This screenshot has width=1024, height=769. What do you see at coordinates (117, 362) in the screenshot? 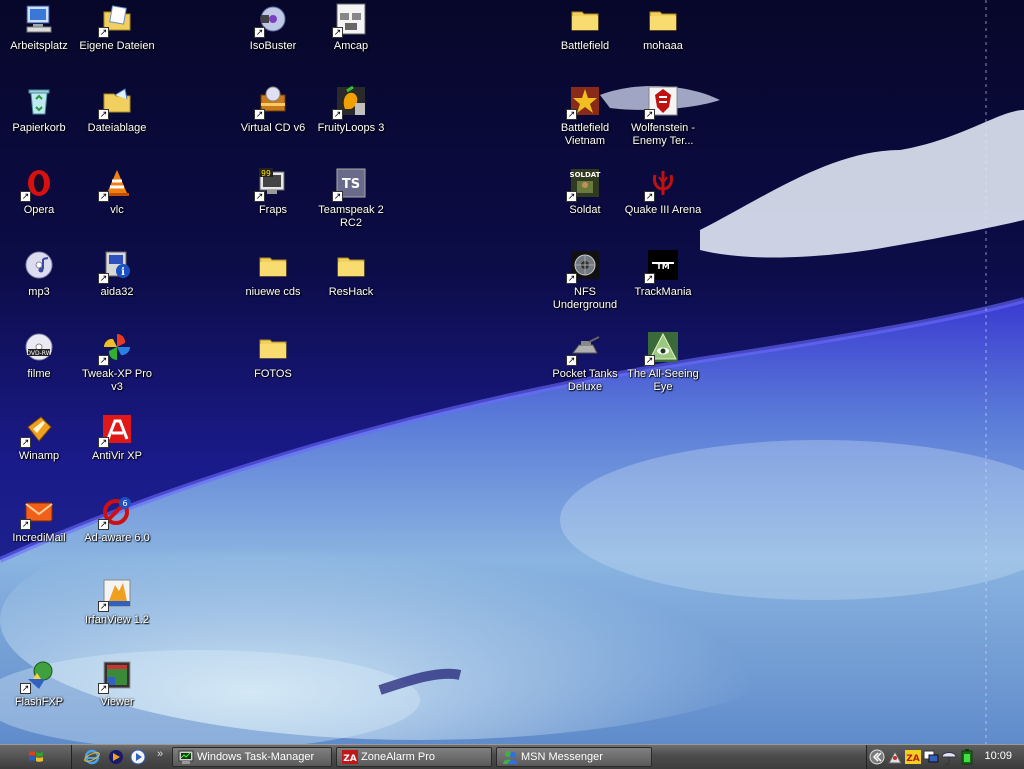
I see `desktop-icon-tweak-xp: ↗ Tweak-XP Pro v3` at bounding box center [117, 362].